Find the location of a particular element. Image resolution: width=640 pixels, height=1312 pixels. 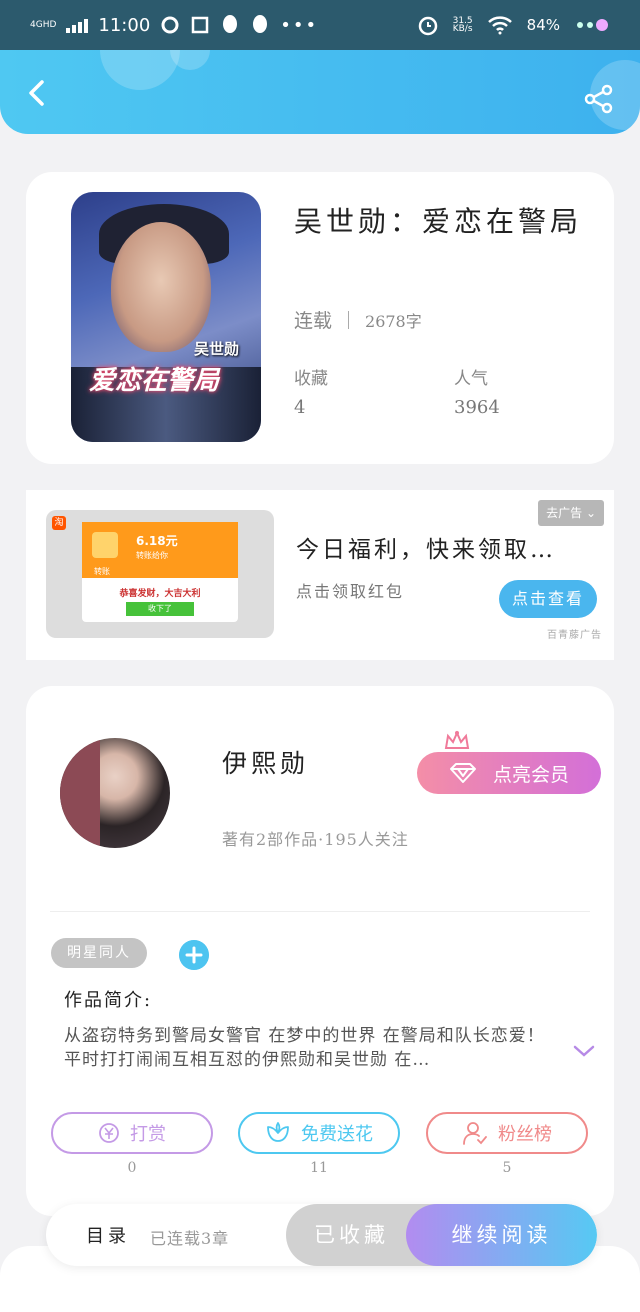

favorites-value: 4 is located at coordinates (300, 407).